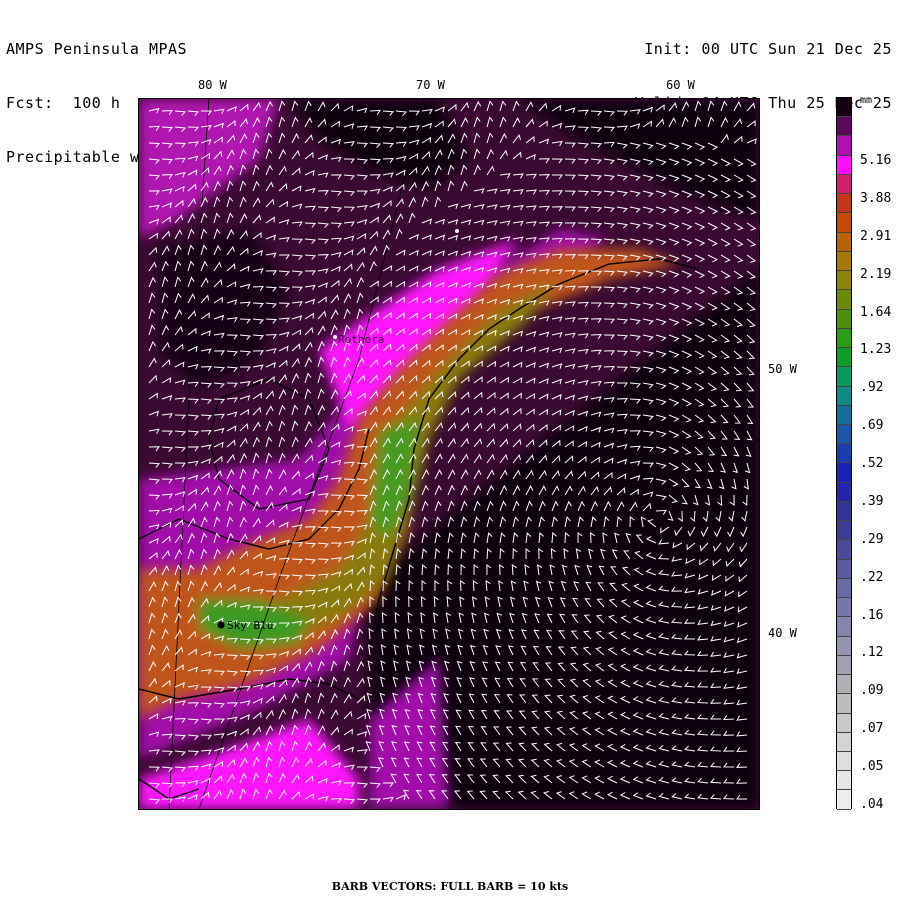 The height and width of the screenshot is (900, 900). What do you see at coordinates (782, 633) in the screenshot?
I see `lon-label-40w: 40 W` at bounding box center [782, 633].